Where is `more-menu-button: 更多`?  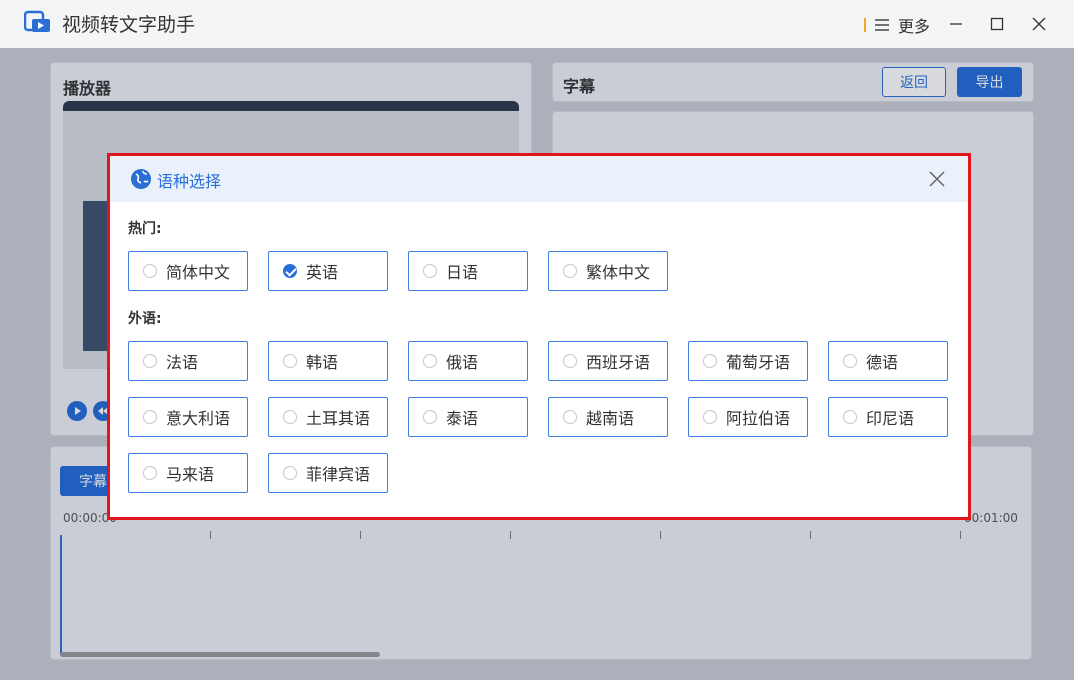 more-menu-button: 更多 is located at coordinates (897, 25).